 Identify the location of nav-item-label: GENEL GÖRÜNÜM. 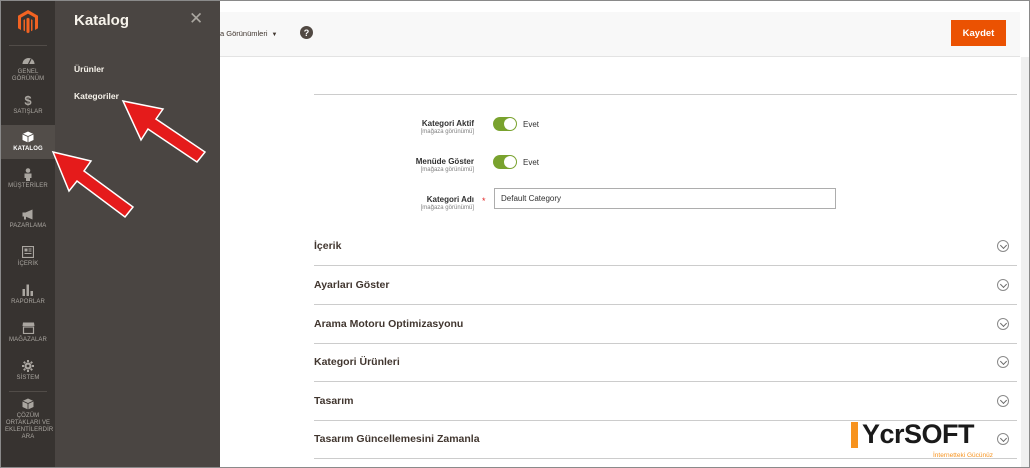
(28, 75).